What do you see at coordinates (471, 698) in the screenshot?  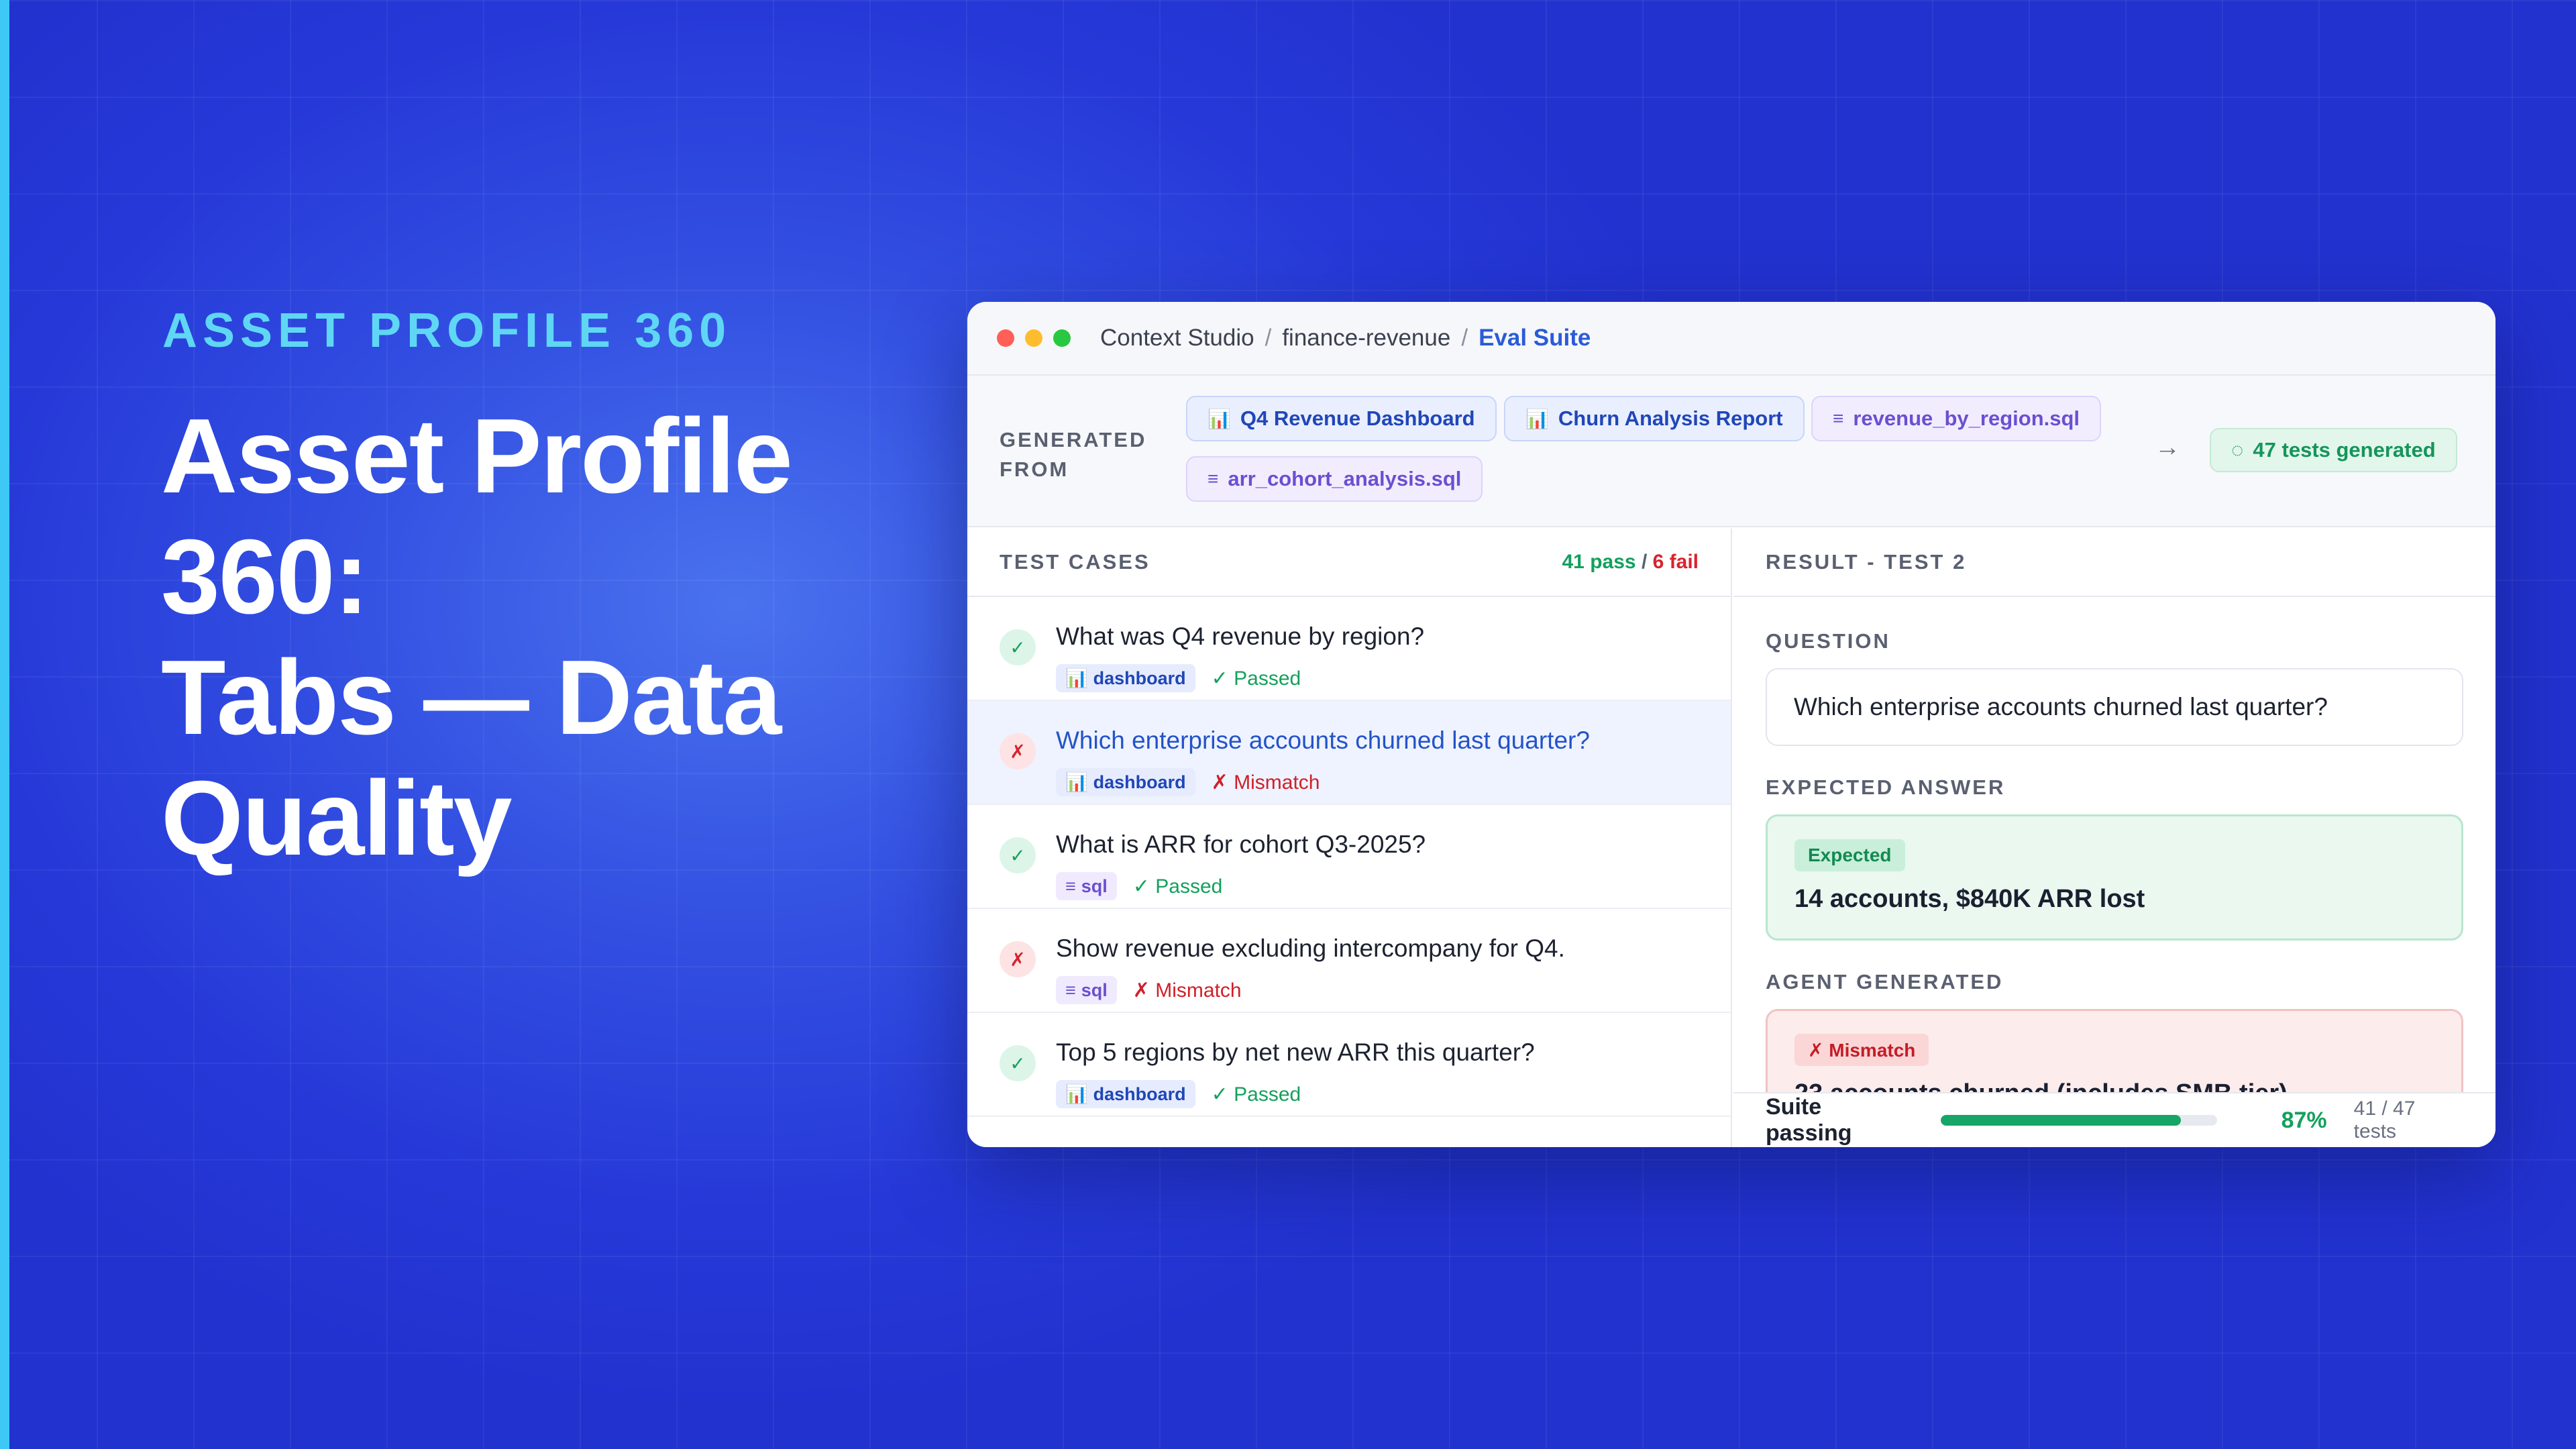 I see `hero-title-line: Tabs — Data` at bounding box center [471, 698].